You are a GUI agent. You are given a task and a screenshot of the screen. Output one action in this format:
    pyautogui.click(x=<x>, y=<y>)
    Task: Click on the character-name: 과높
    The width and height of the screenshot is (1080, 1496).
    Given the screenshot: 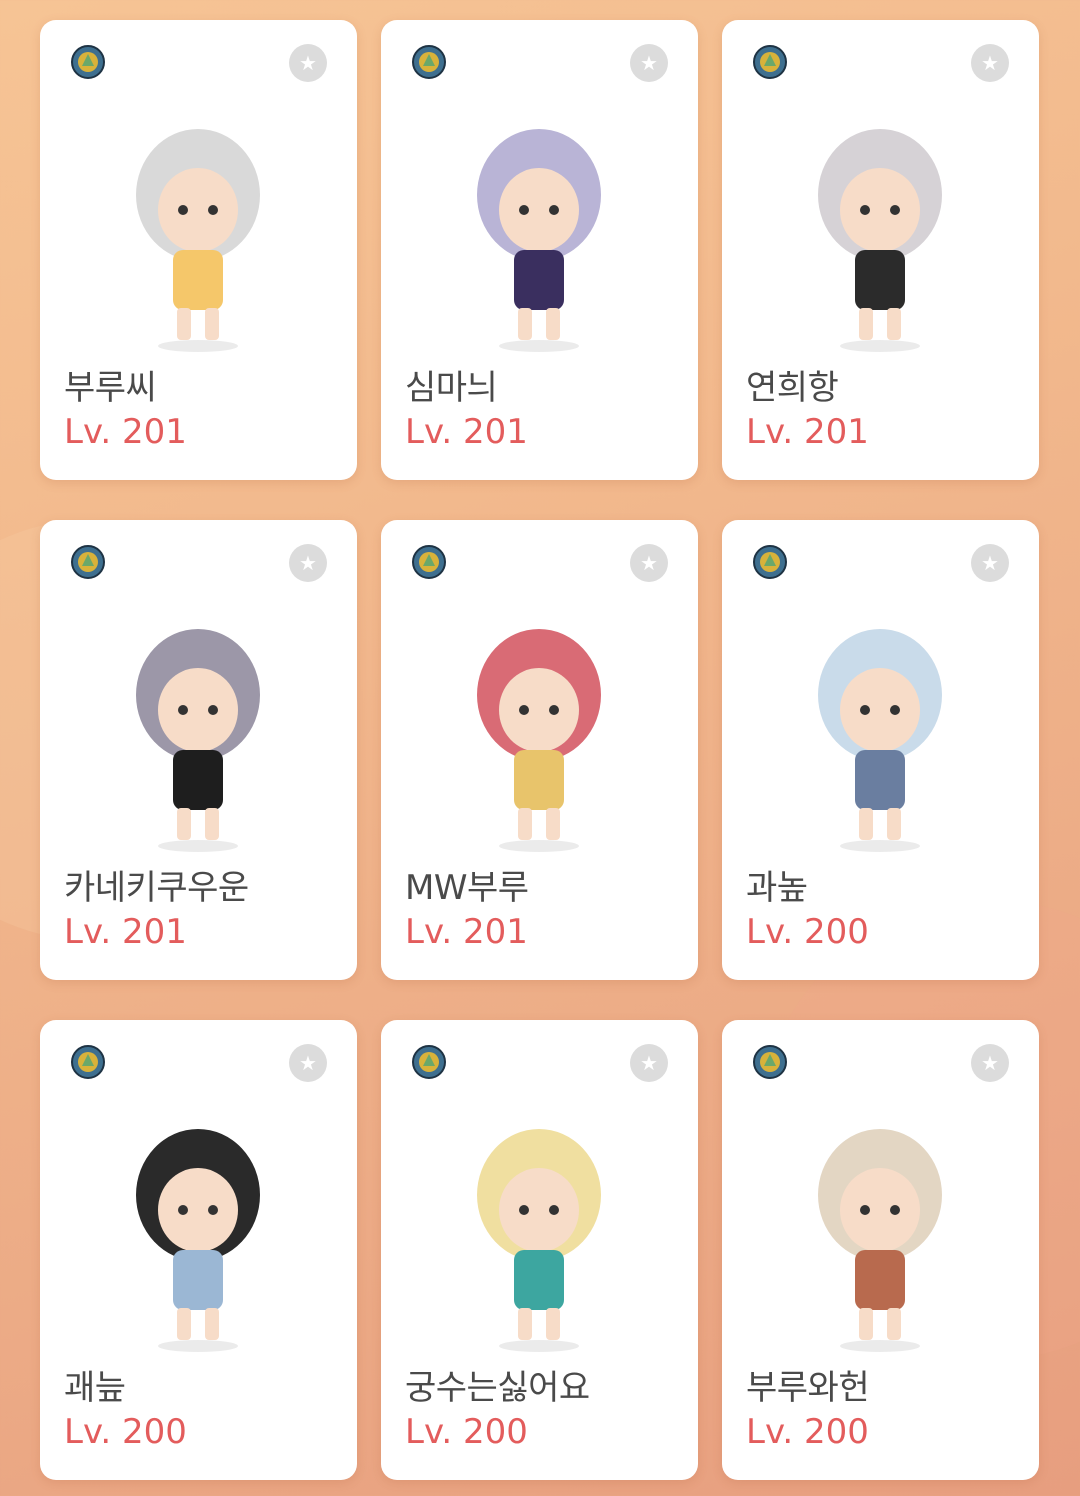 What is the action you would take?
    pyautogui.click(x=777, y=888)
    